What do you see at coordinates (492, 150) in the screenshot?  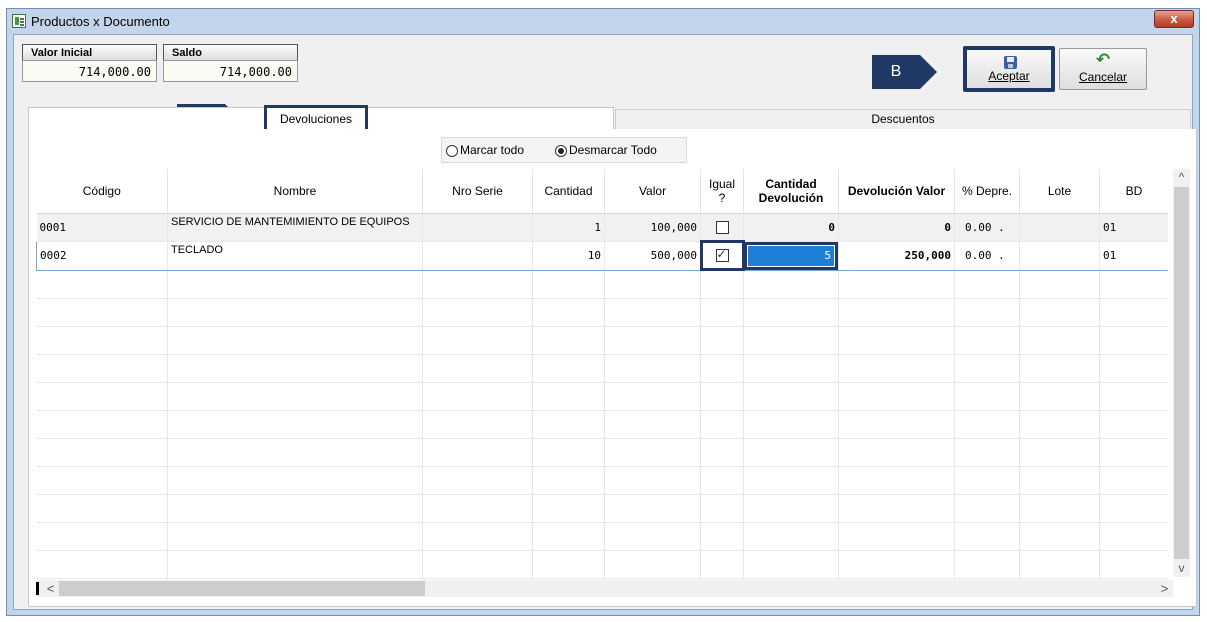 I see `marcar-todo-label: Marcar todo` at bounding box center [492, 150].